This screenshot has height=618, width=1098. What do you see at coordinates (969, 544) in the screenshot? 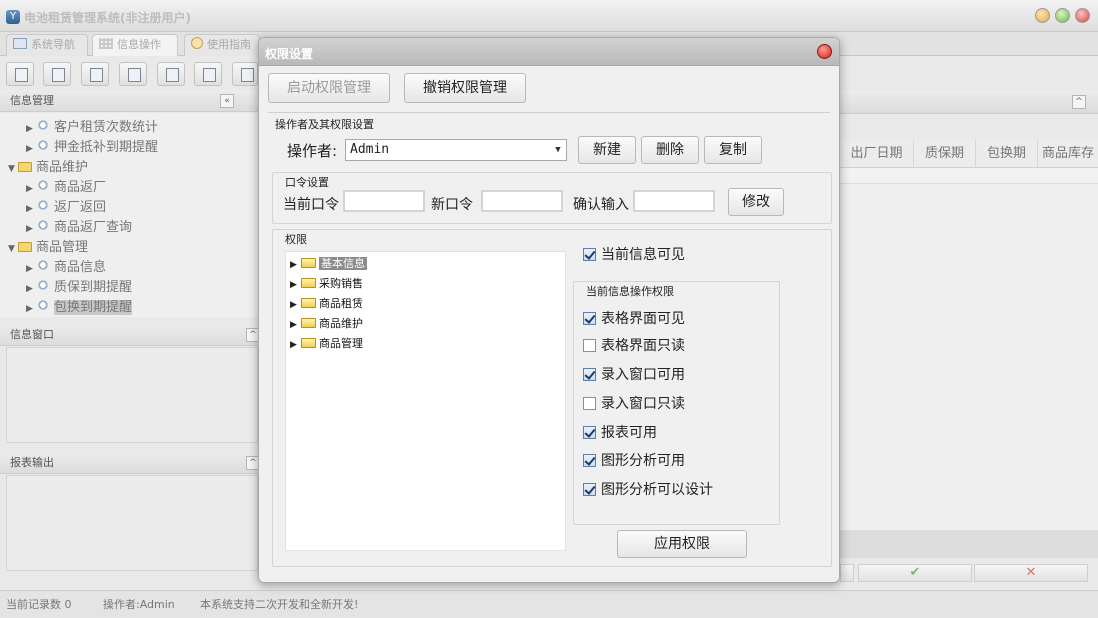
I see `entry-panel-bar` at bounding box center [969, 544].